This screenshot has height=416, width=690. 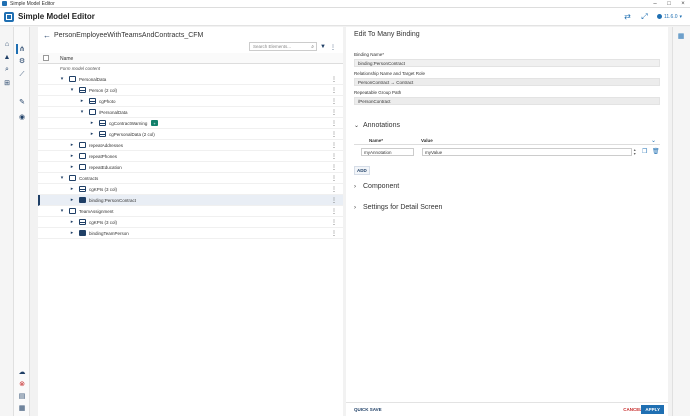 What do you see at coordinates (22, 117) in the screenshot?
I see `preview-icon: ◉` at bounding box center [22, 117].